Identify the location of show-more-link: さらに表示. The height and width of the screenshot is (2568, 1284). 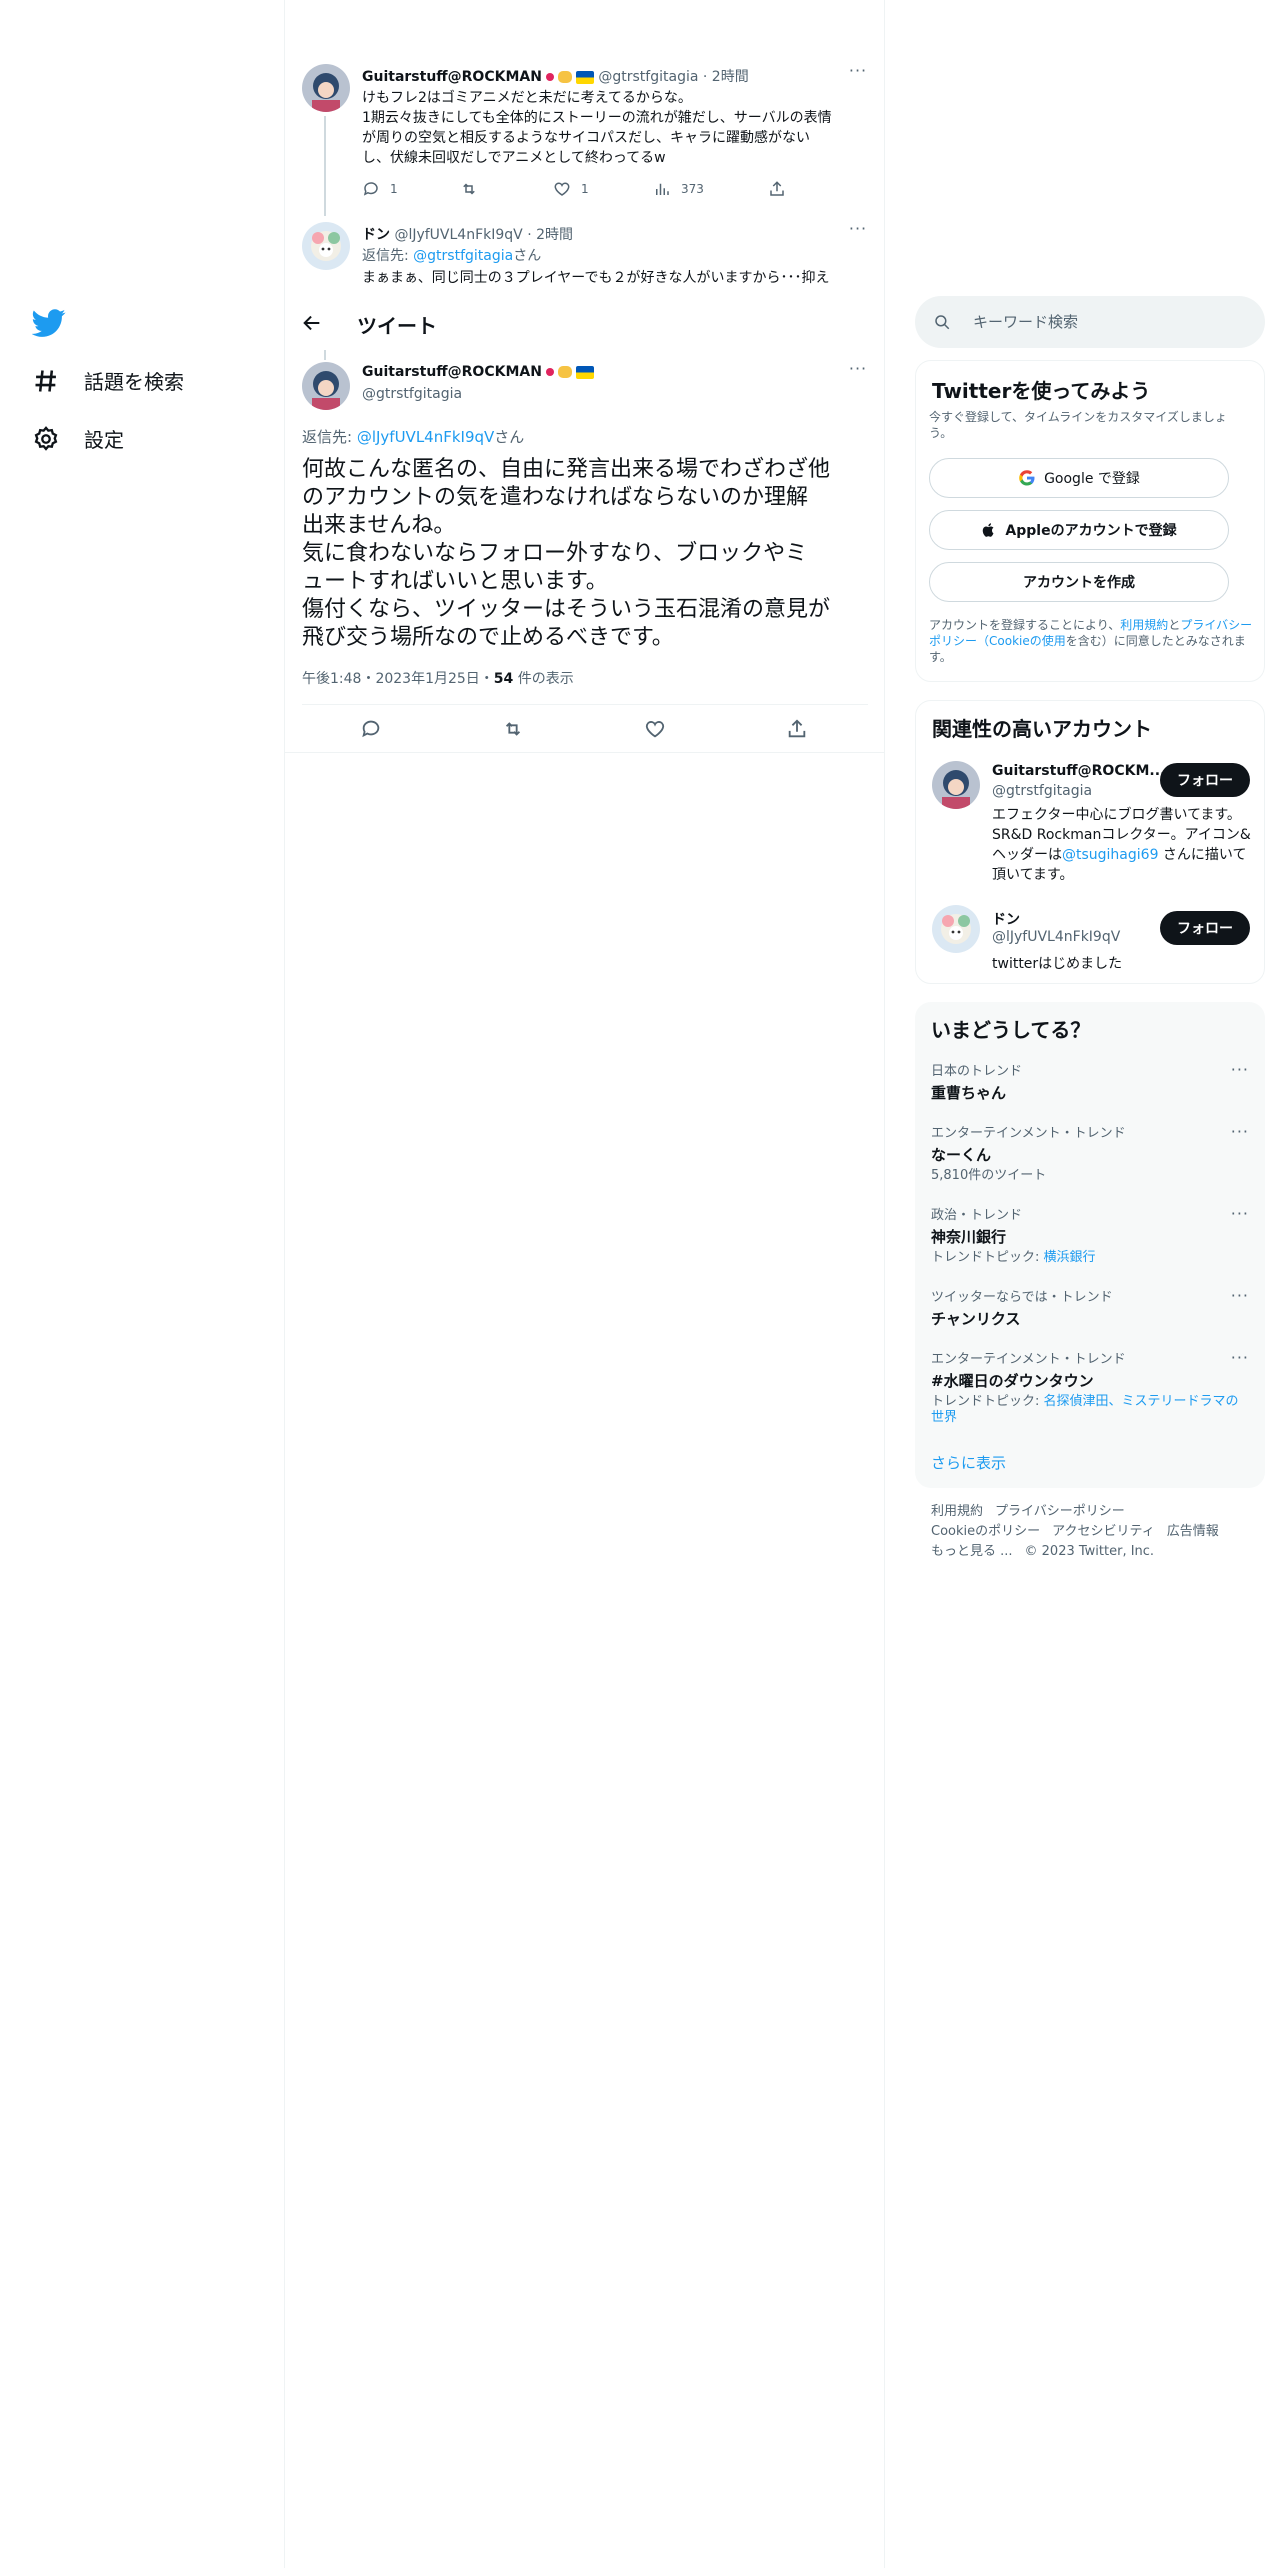
(968, 1462).